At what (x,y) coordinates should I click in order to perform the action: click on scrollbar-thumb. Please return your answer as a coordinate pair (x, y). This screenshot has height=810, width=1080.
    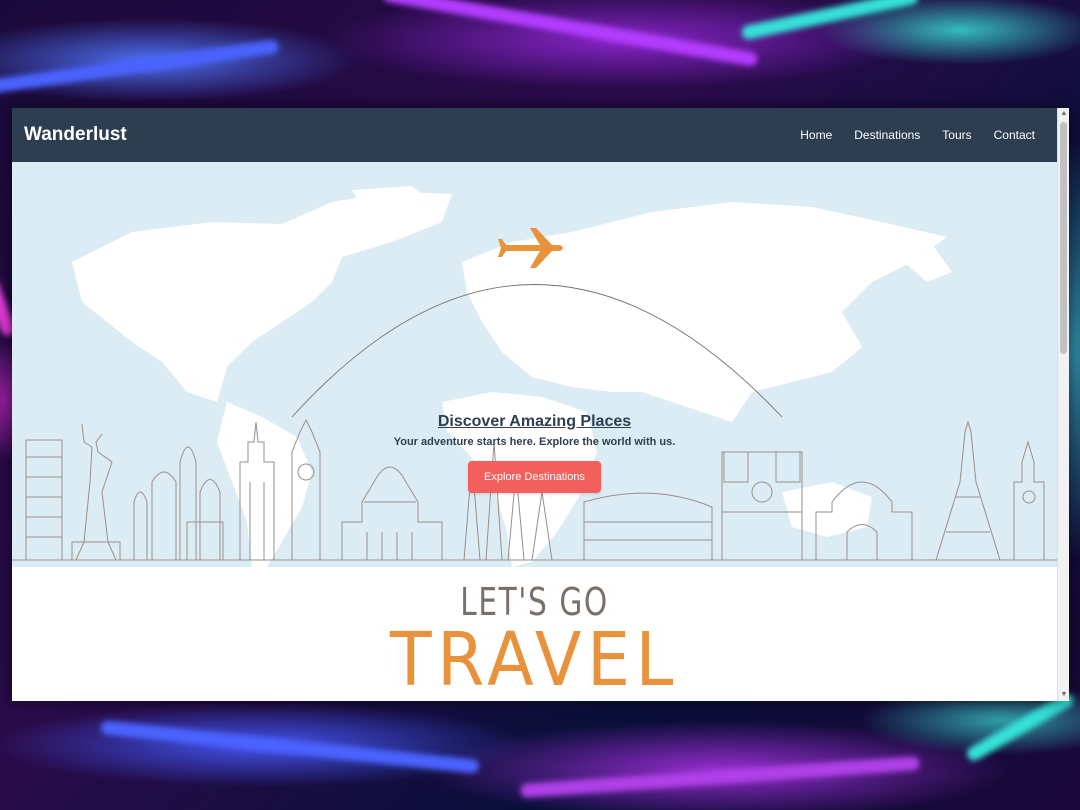
    Looking at the image, I should click on (1063, 238).